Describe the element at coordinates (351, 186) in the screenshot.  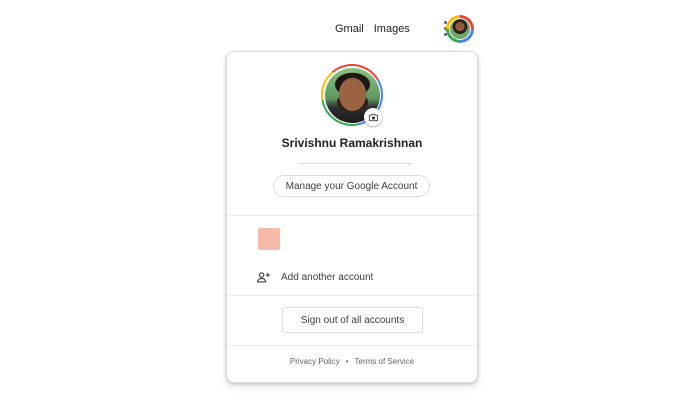
I see `manage-account-button: Manage your Google Account` at that location.